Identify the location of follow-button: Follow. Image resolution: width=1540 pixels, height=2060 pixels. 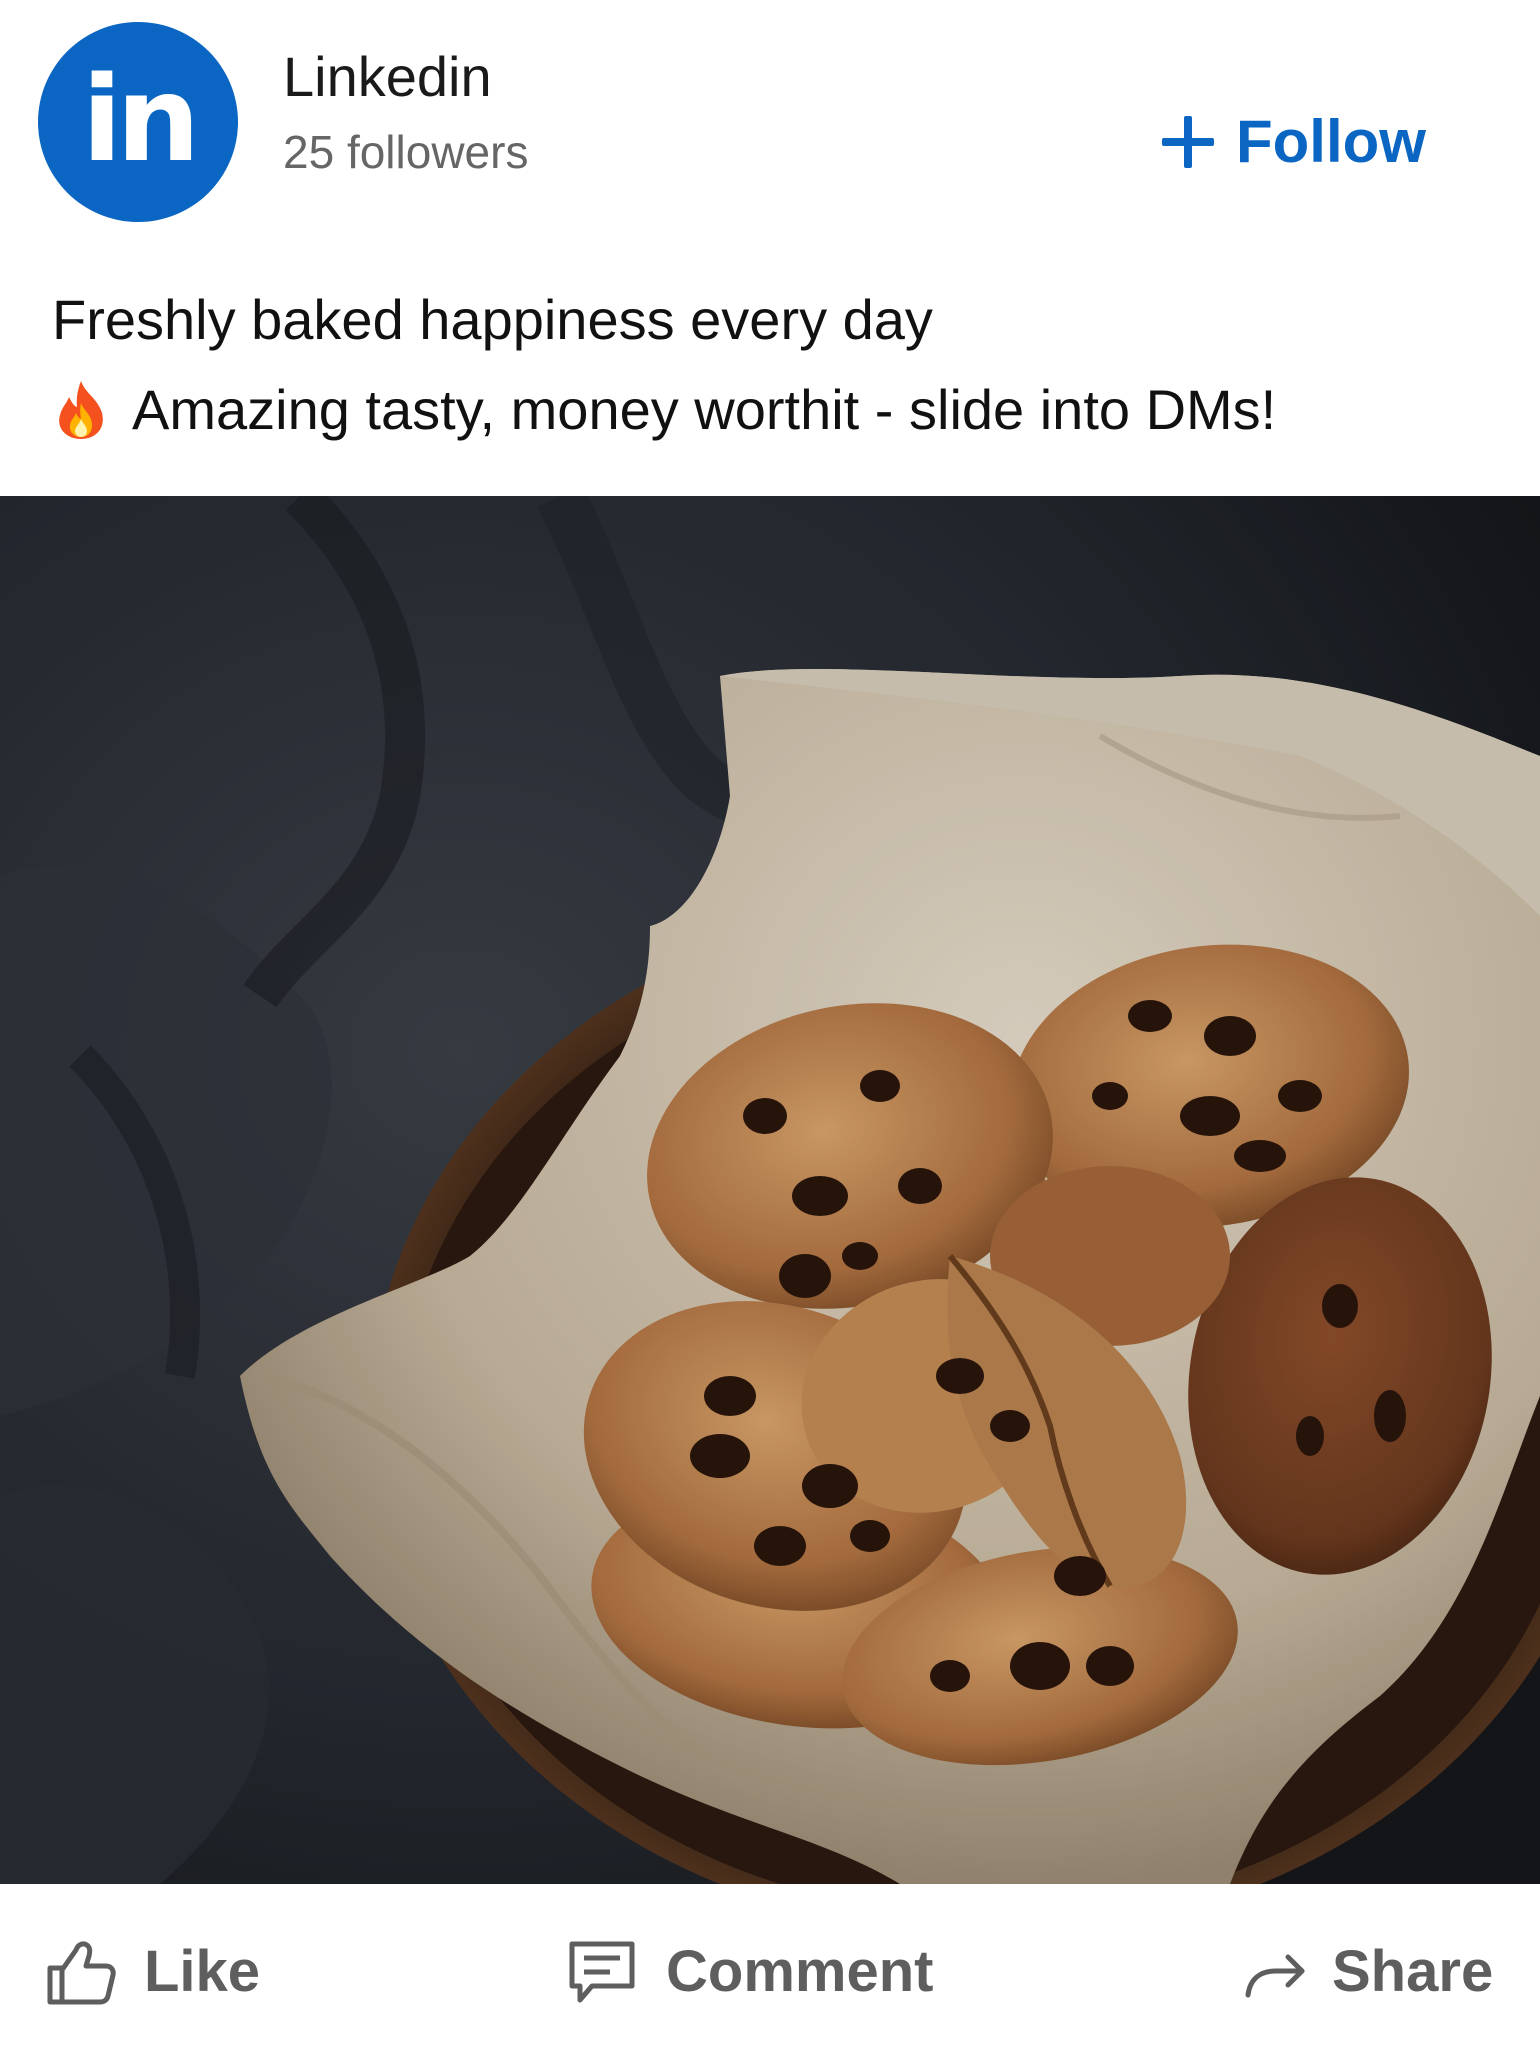
(1292, 142).